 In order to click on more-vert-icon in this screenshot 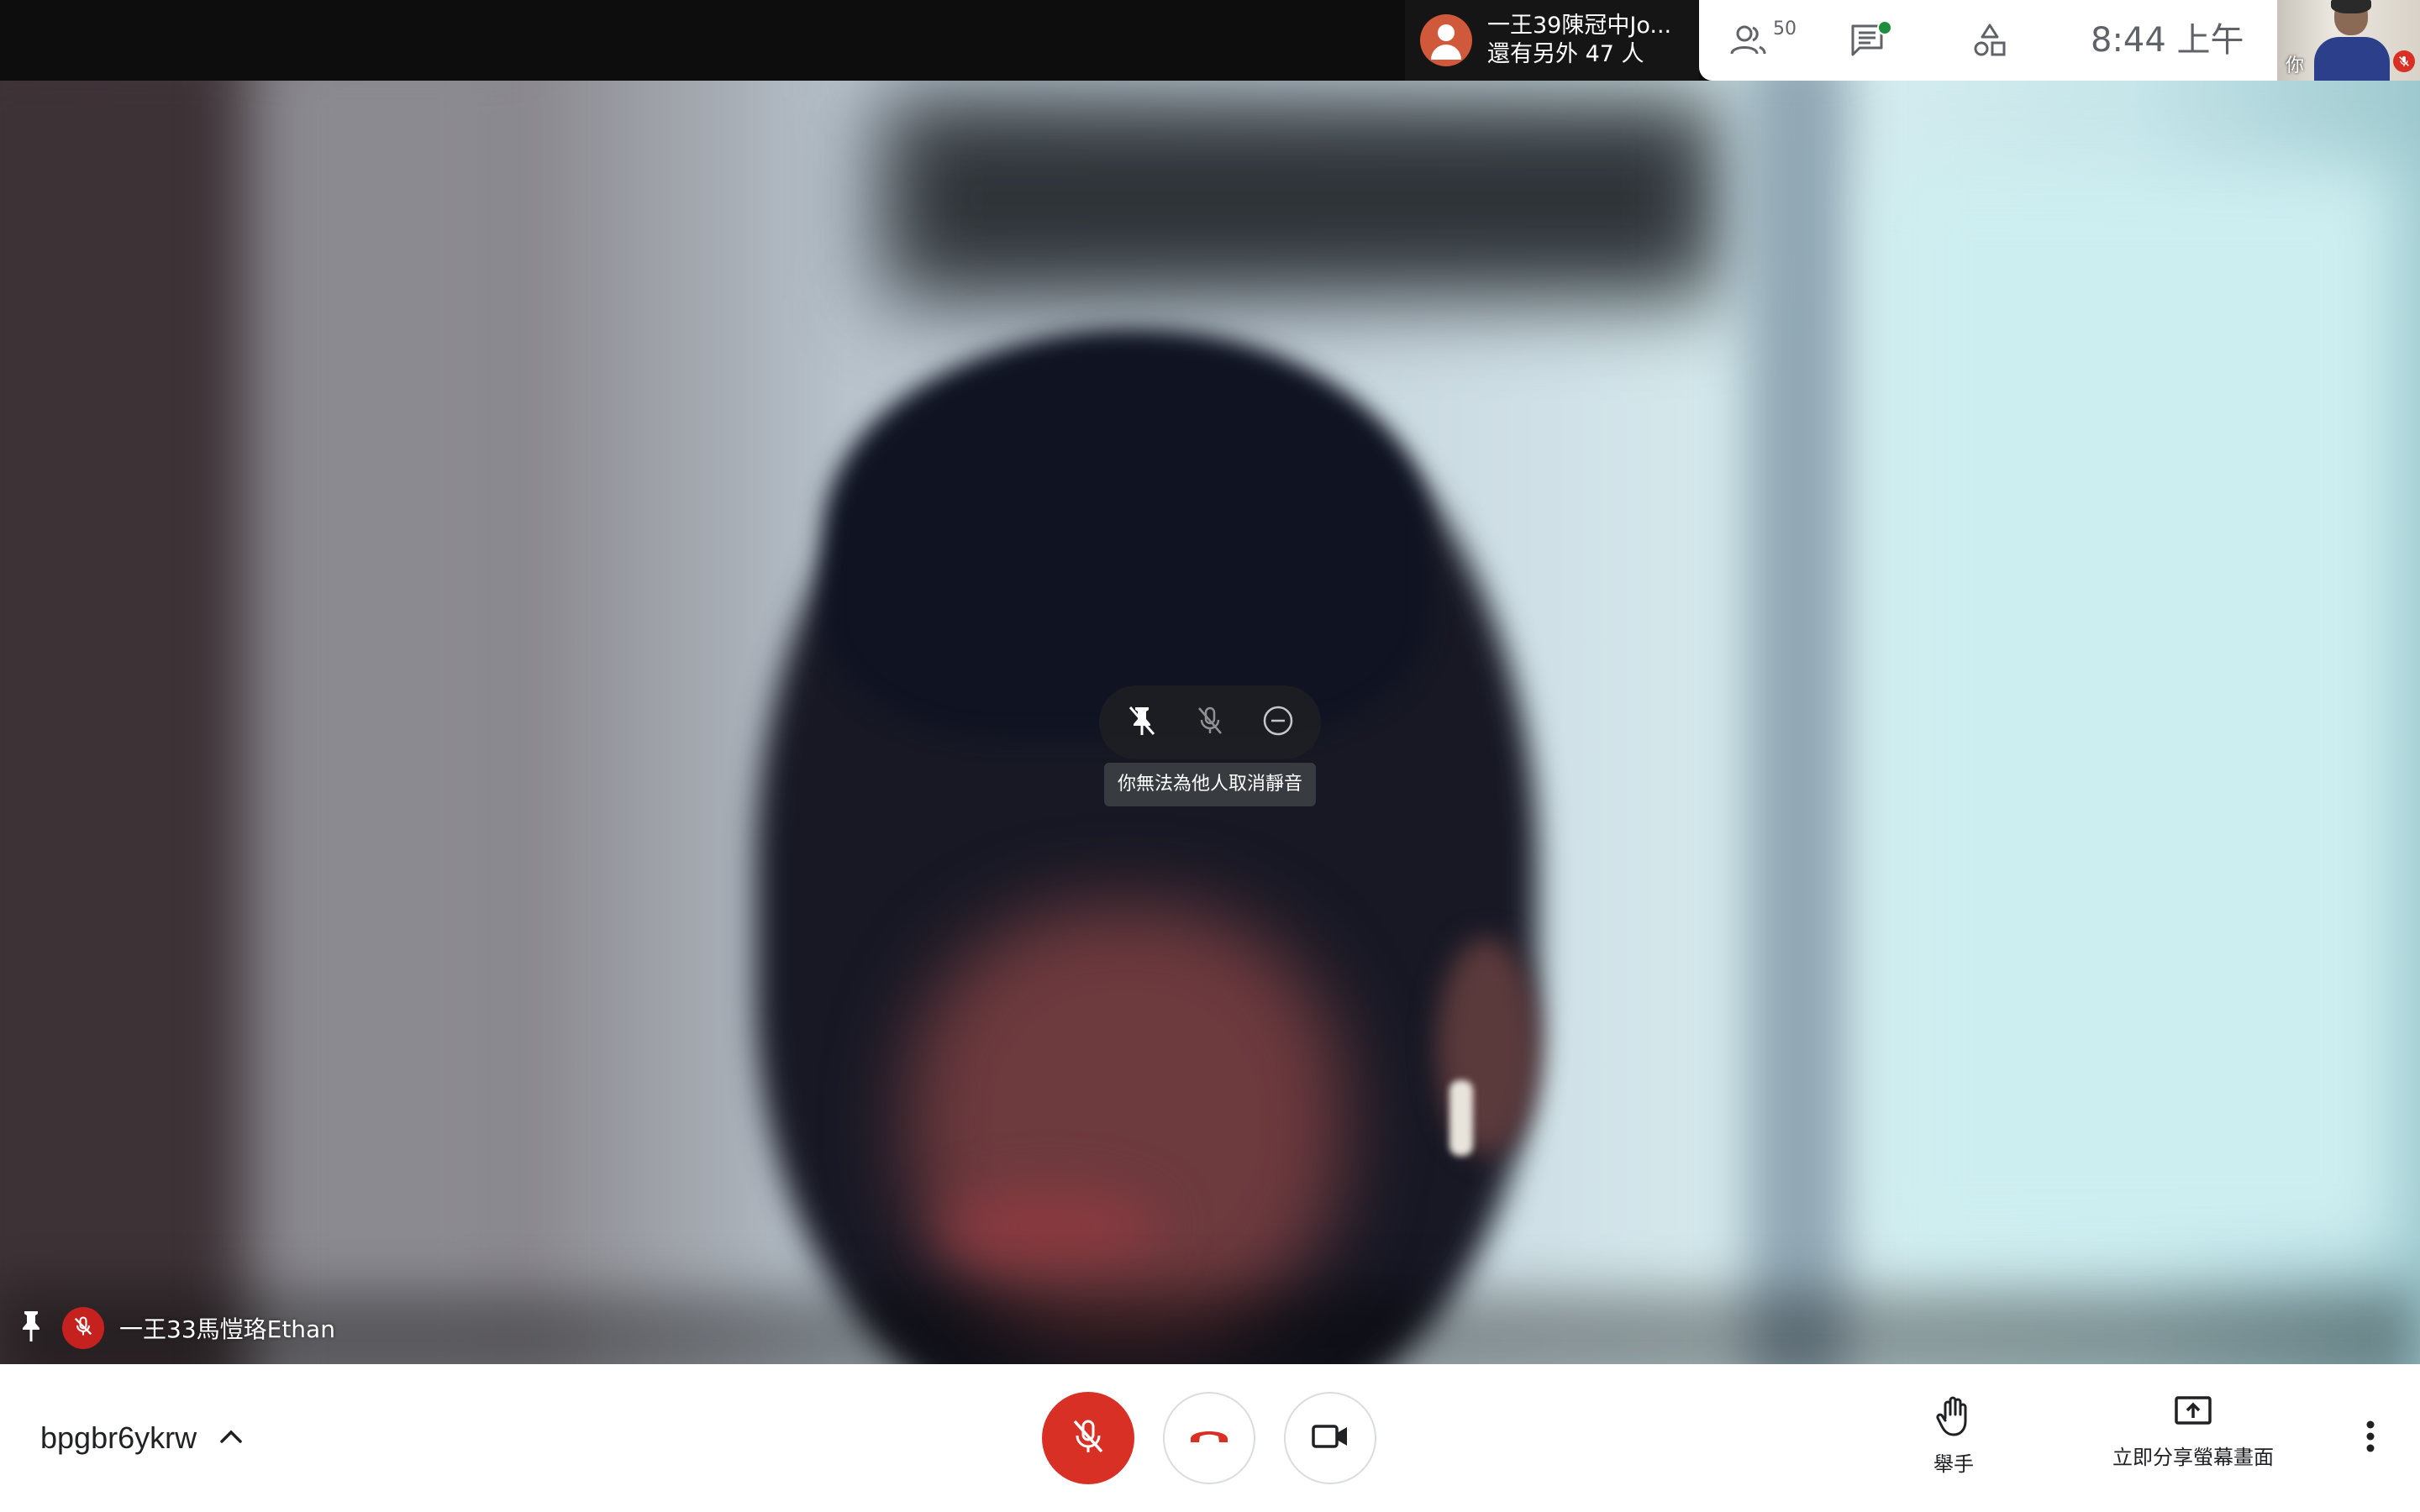, I will do `click(2370, 1438)`.